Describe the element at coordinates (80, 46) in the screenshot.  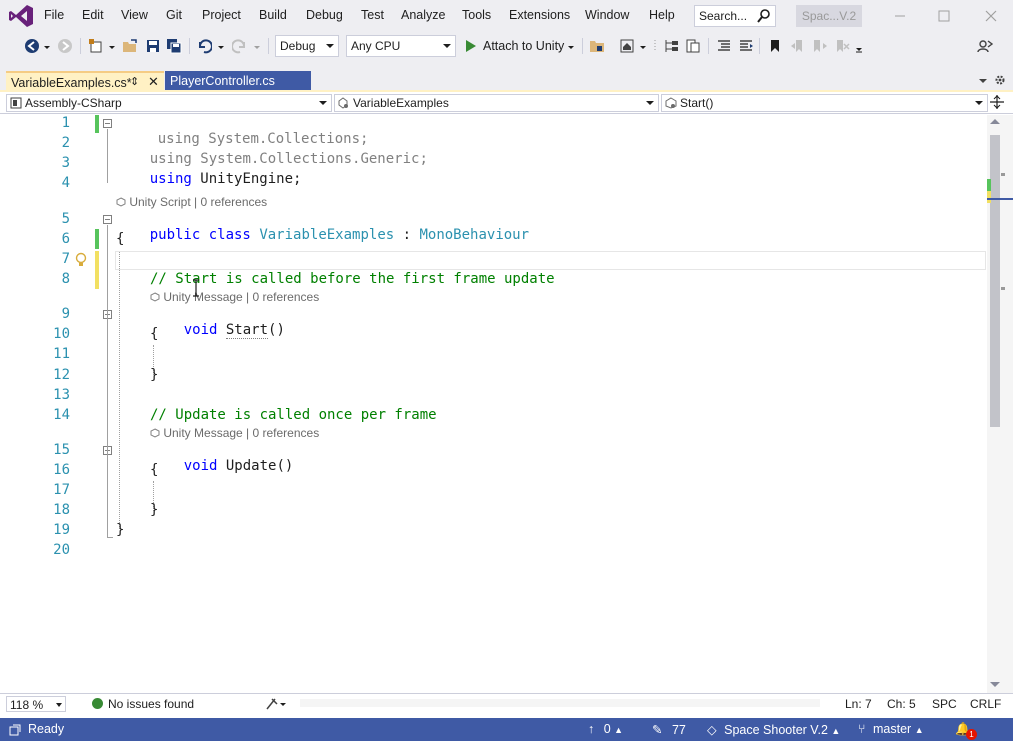
I see `toolbar-separator` at that location.